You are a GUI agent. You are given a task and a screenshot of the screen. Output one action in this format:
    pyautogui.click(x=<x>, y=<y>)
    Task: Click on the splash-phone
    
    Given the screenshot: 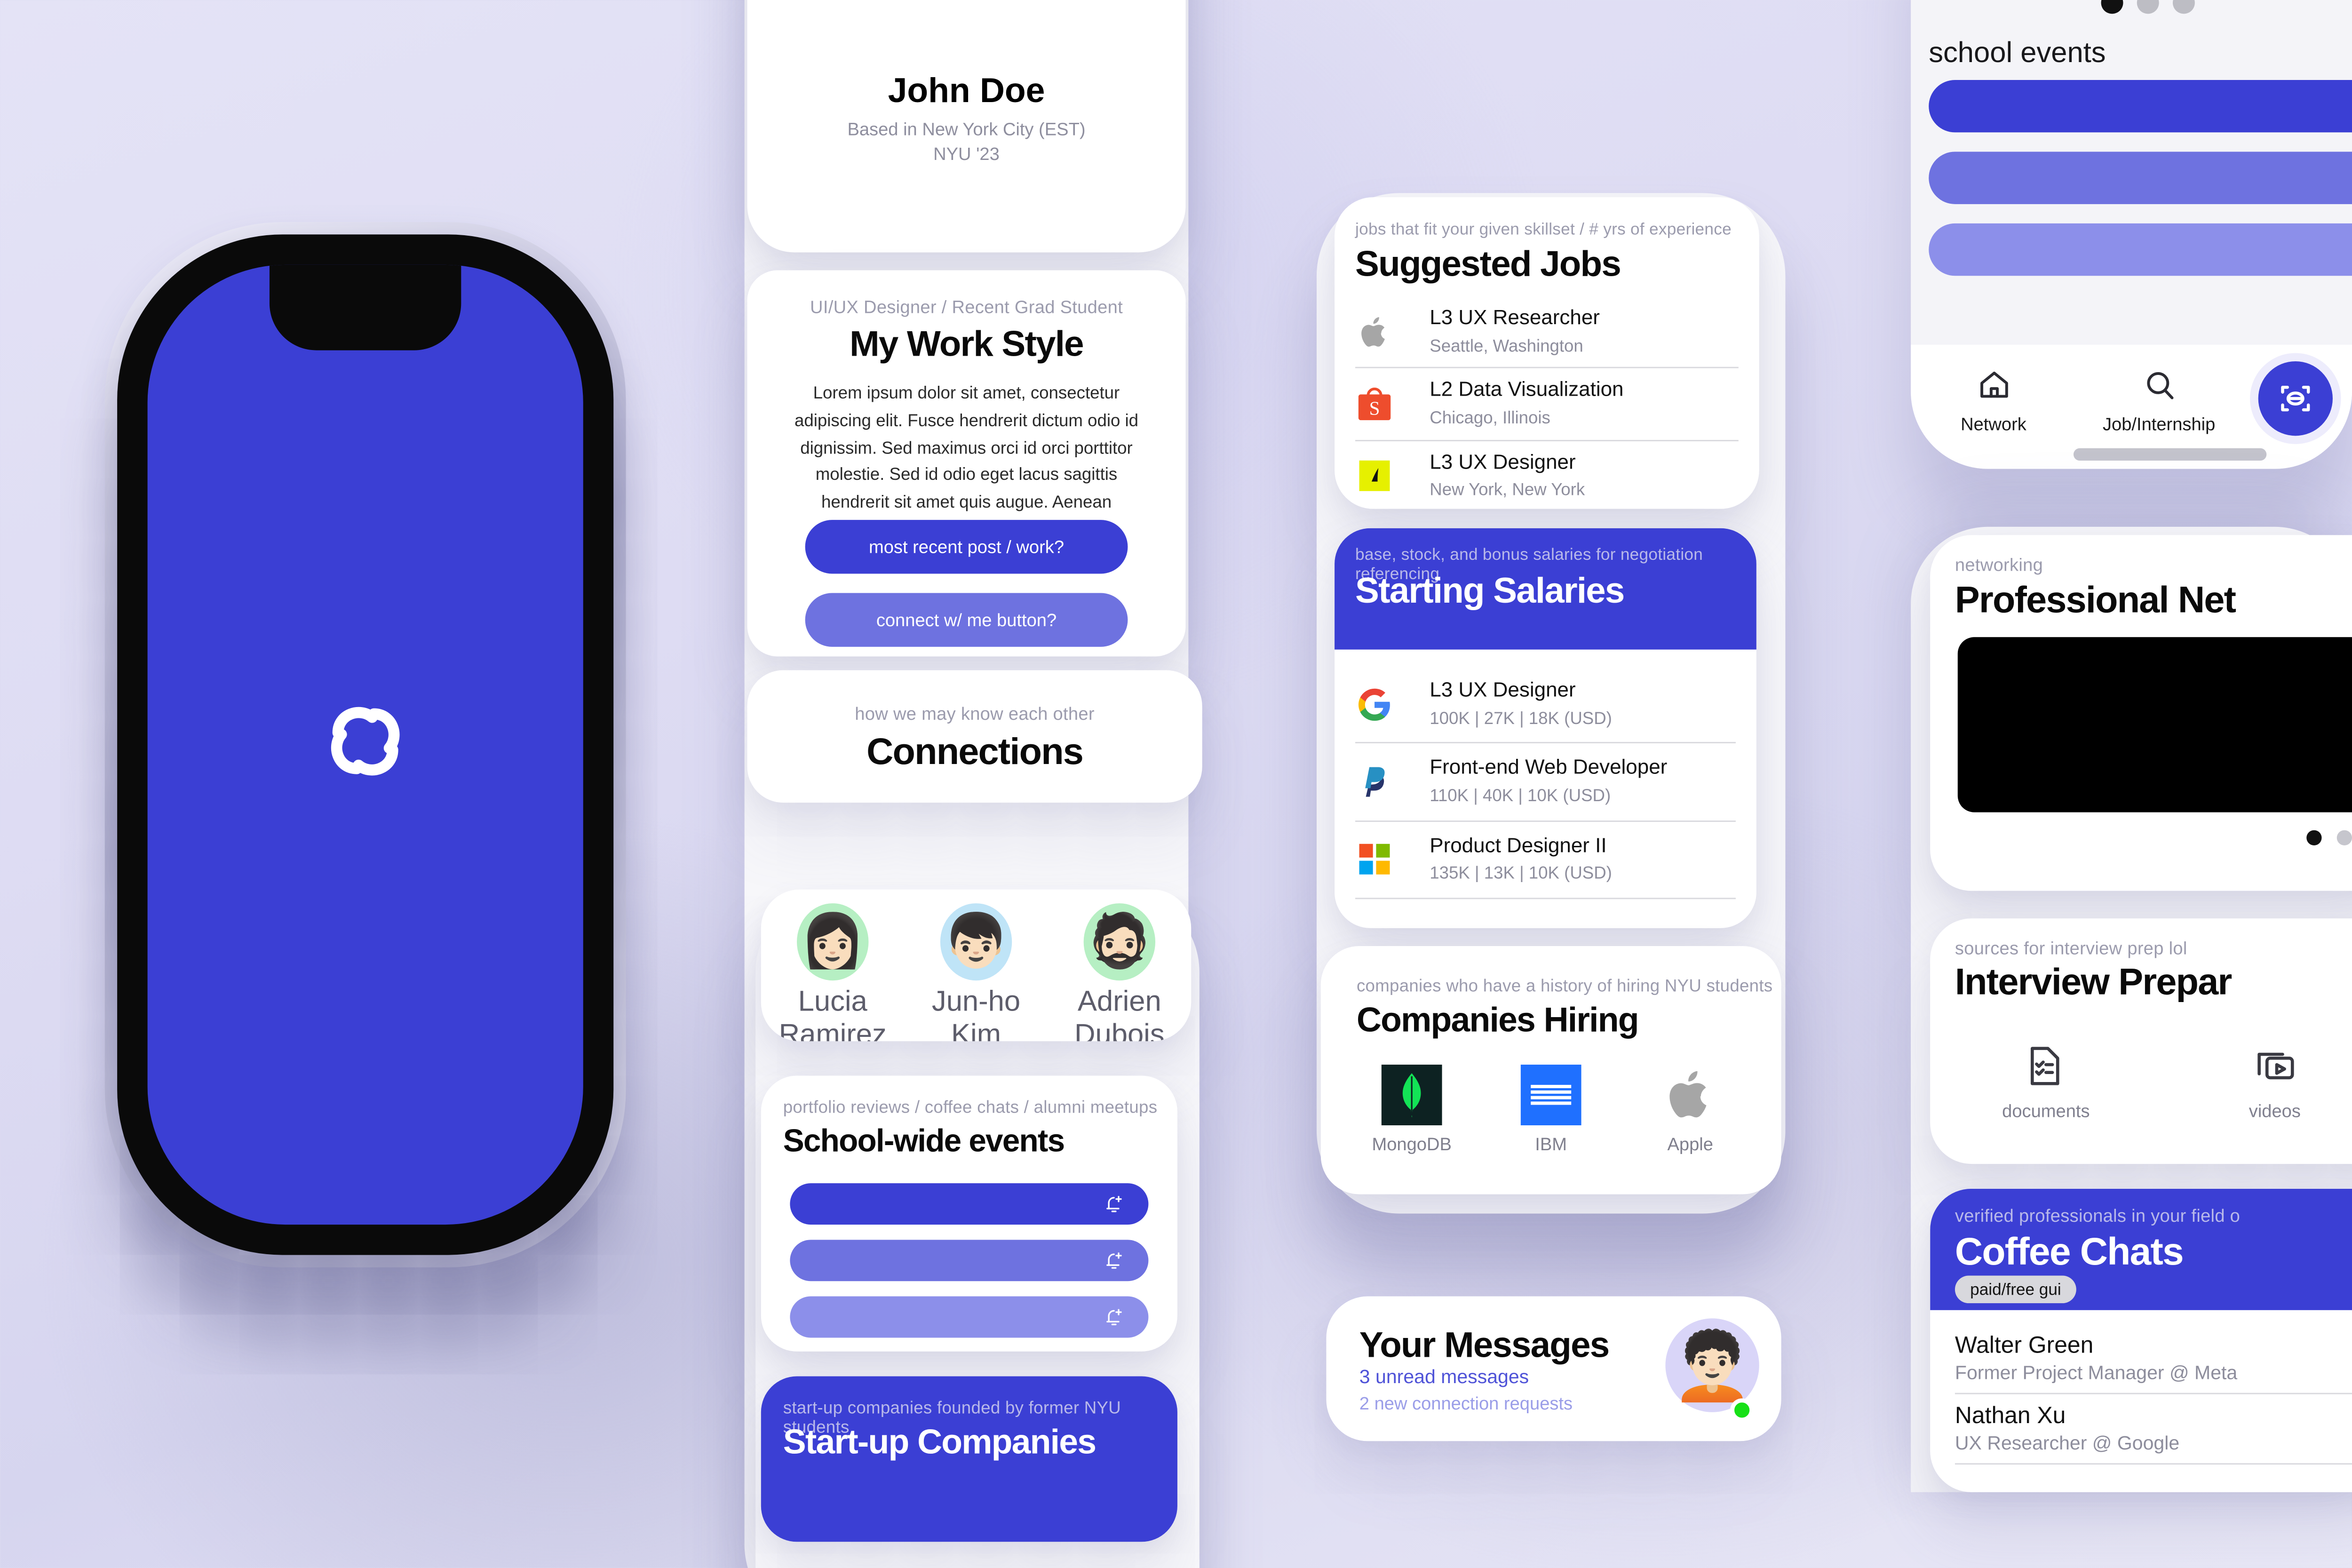 What is the action you would take?
    pyautogui.click(x=365, y=744)
    